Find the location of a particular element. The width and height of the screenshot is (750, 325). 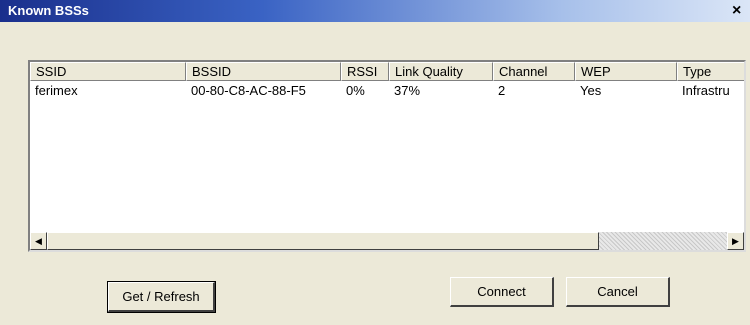

column-header-rssi: RSSI is located at coordinates (365, 71).